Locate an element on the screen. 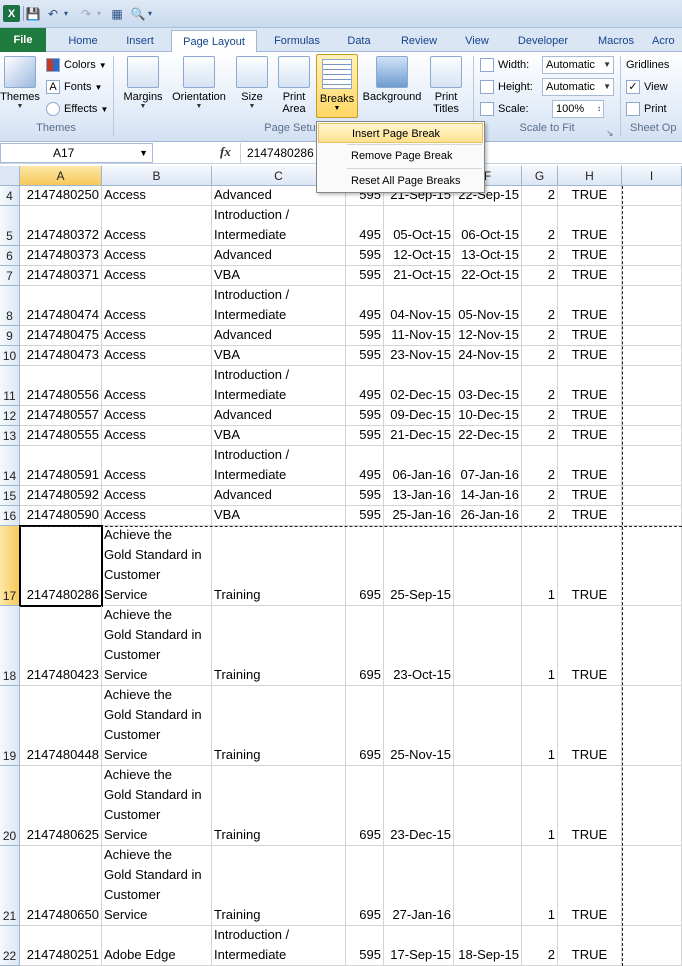 This screenshot has height=966, width=682. colors-button: Colors ▼ is located at coordinates (76, 65).